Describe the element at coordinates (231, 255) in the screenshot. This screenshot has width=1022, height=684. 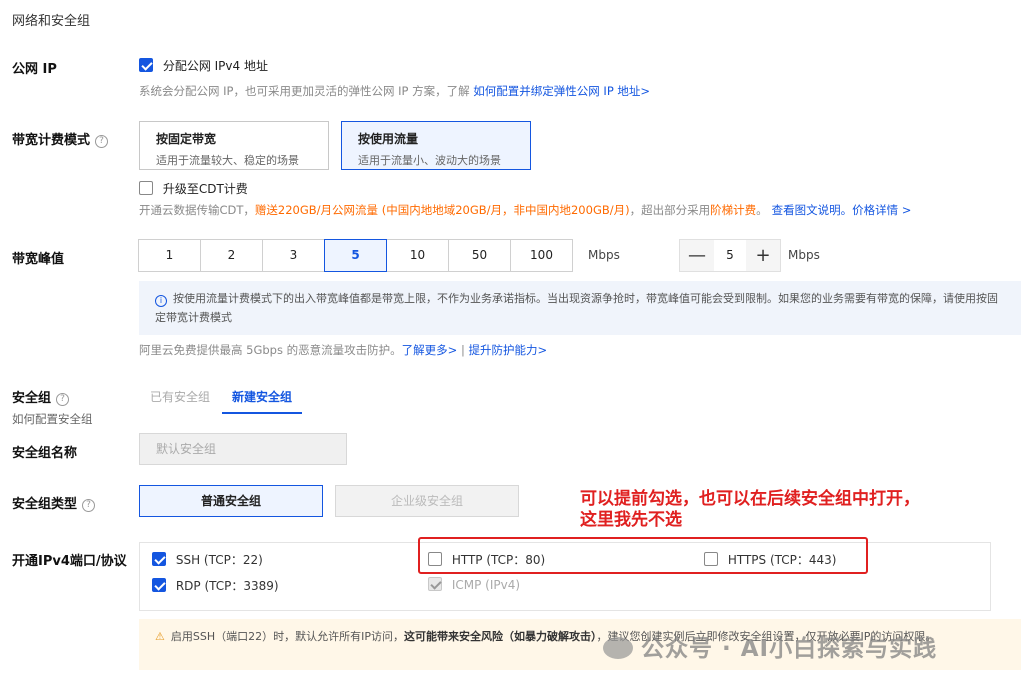
I see `bandwidth-option: 2` at that location.